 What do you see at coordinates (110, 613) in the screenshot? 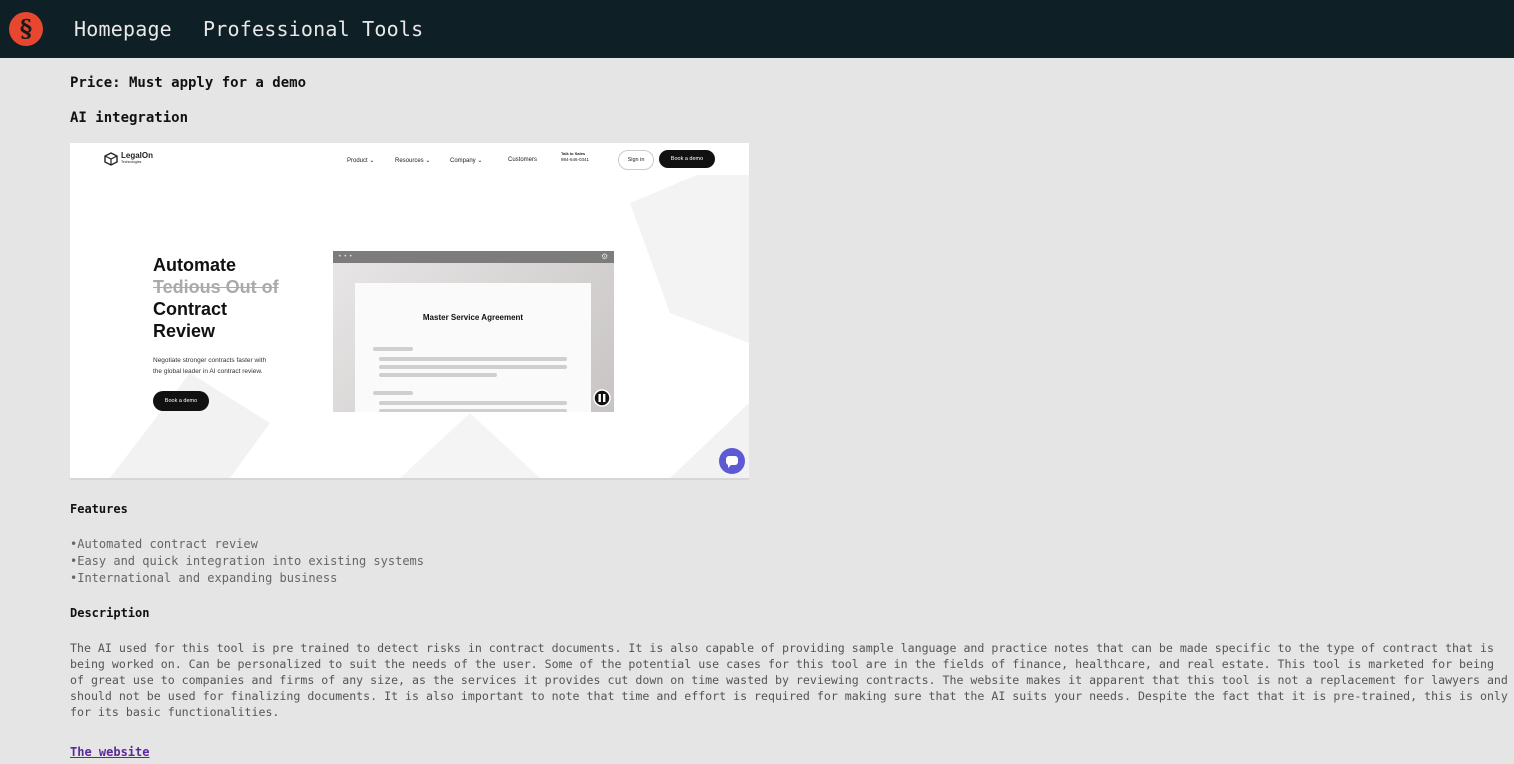
I see `description-heading: Description` at bounding box center [110, 613].